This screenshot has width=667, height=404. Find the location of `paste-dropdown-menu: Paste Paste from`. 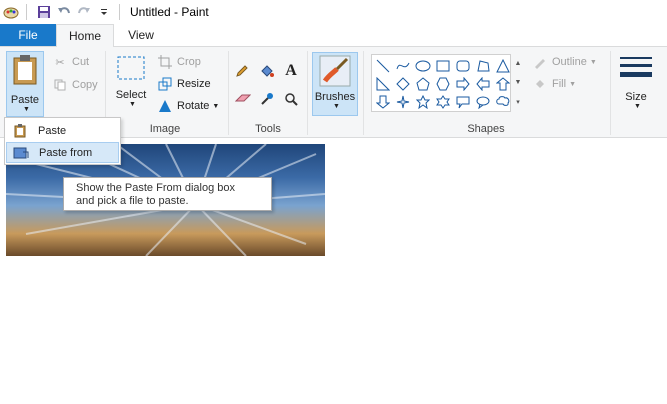

paste-dropdown-menu: Paste Paste from is located at coordinates (62, 141).